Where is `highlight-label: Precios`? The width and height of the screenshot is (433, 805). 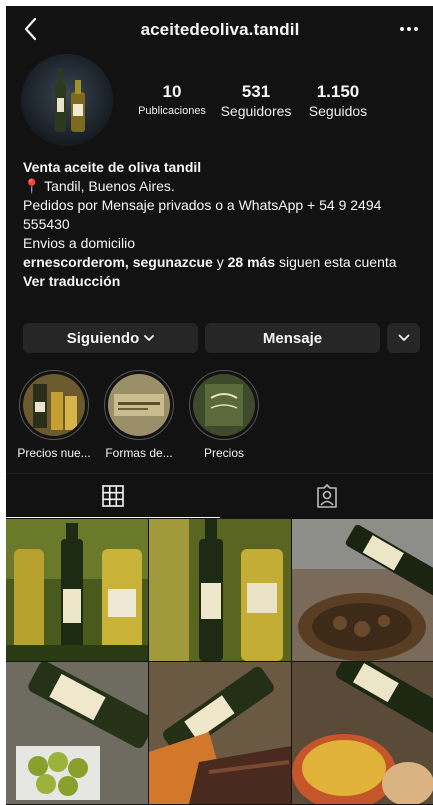 highlight-label: Precios is located at coordinates (223, 453).